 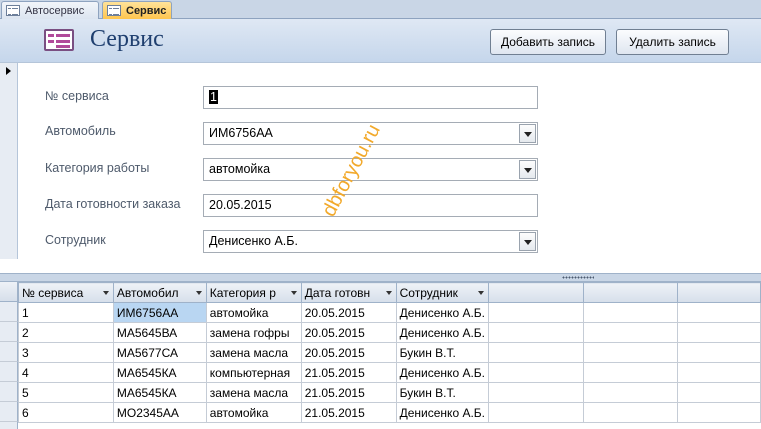 I want to click on table-cell: 4, so click(x=66, y=372).